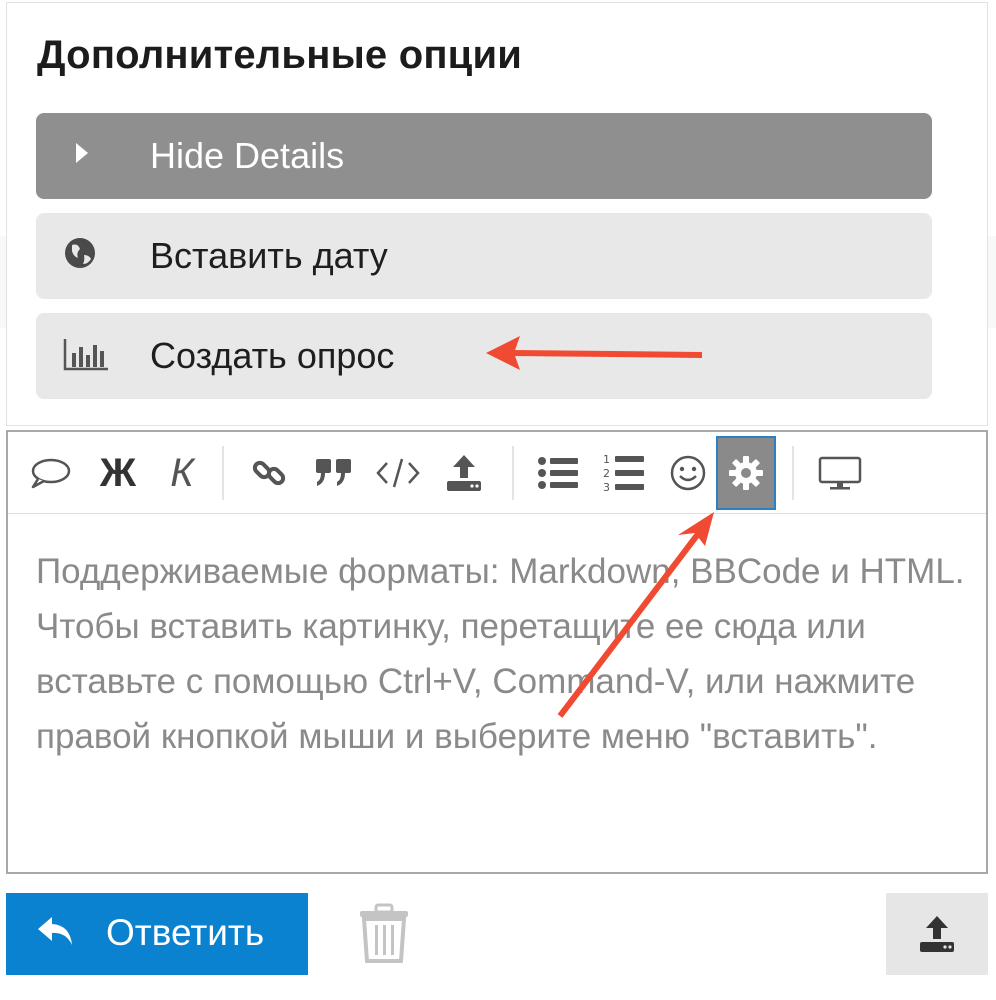 This screenshot has width=996, height=1000. Describe the element at coordinates (606, 473) in the screenshot. I see `svg-text: 2` at that location.